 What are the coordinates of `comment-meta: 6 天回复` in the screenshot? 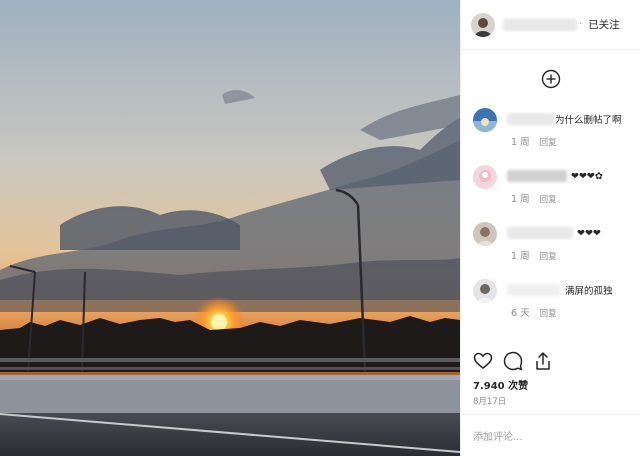 It's located at (534, 312).